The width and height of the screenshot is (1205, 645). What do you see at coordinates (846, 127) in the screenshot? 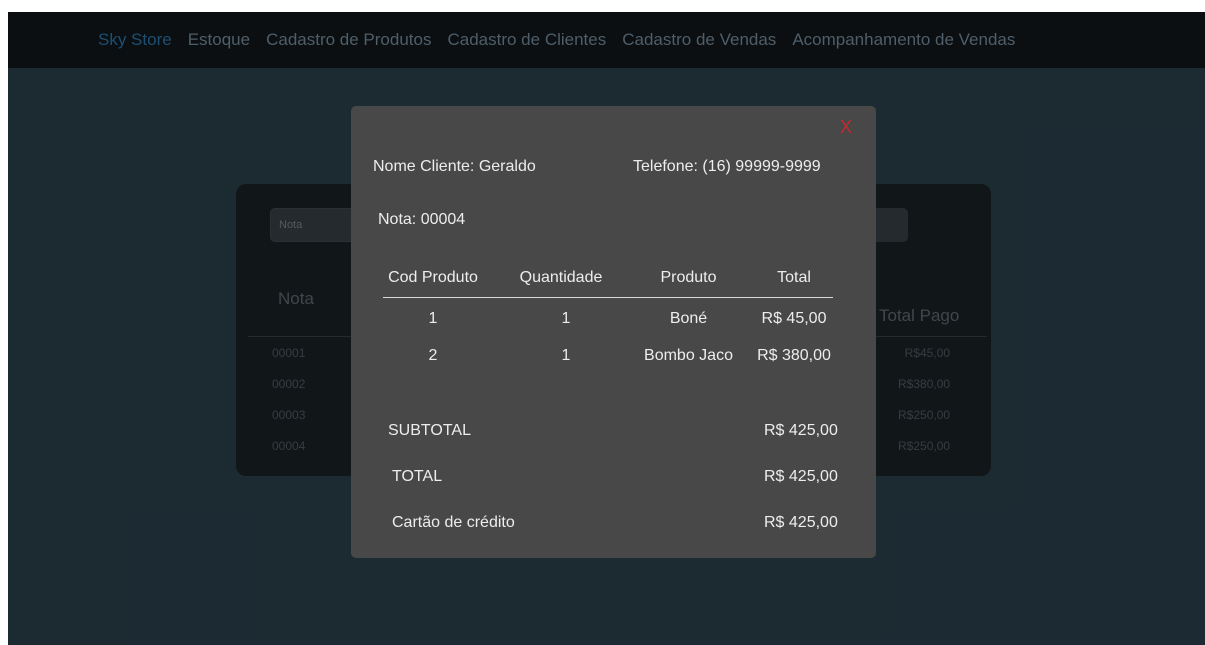
I see `close-button: X` at bounding box center [846, 127].